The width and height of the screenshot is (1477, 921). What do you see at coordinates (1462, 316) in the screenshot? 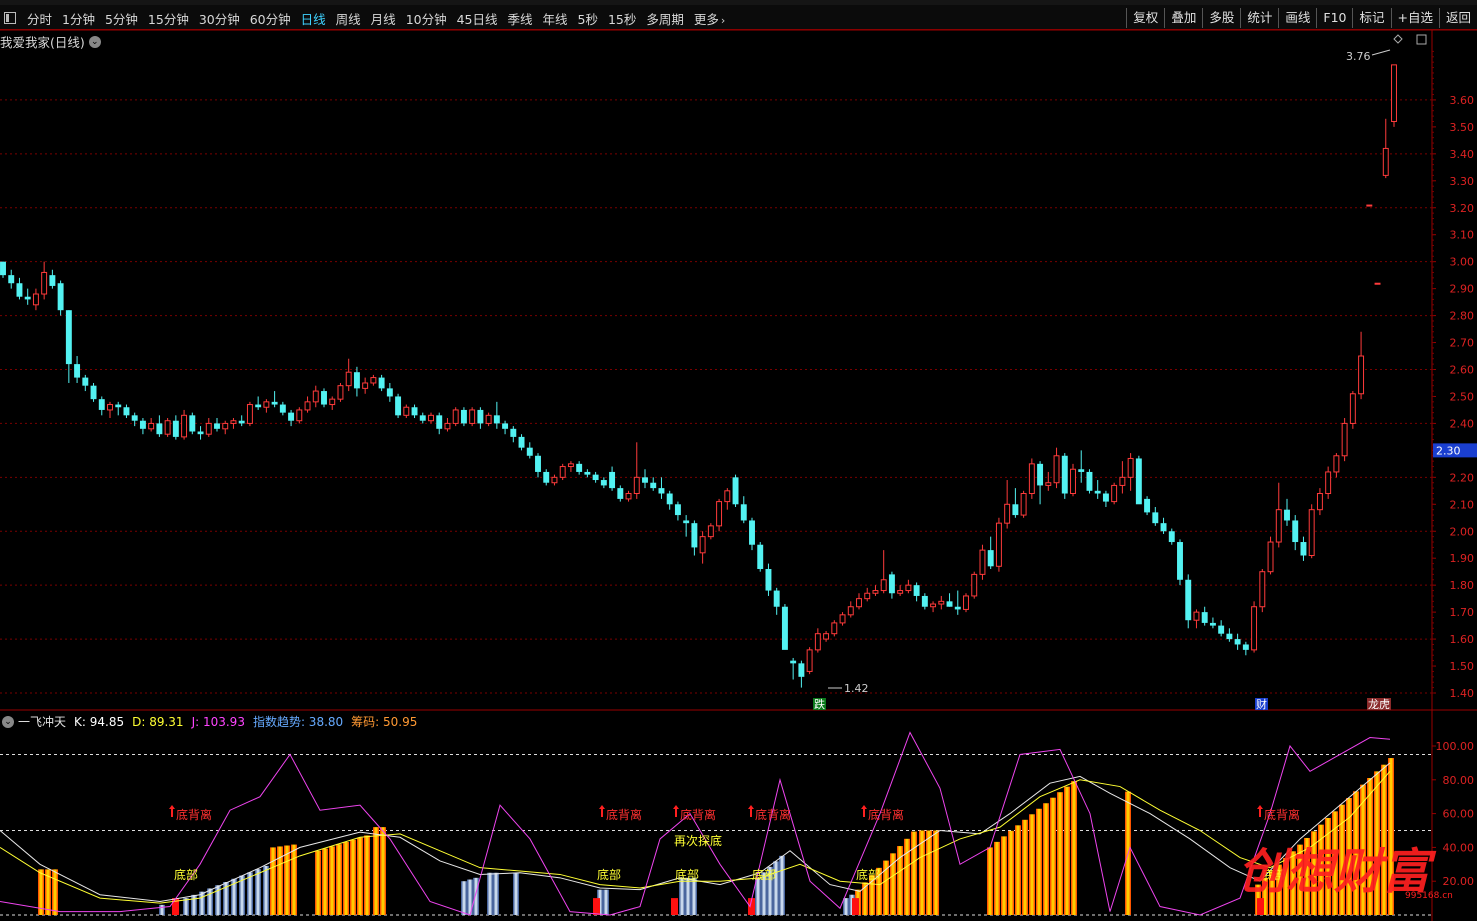
I see `price-tick-label: 2.80` at bounding box center [1462, 316].